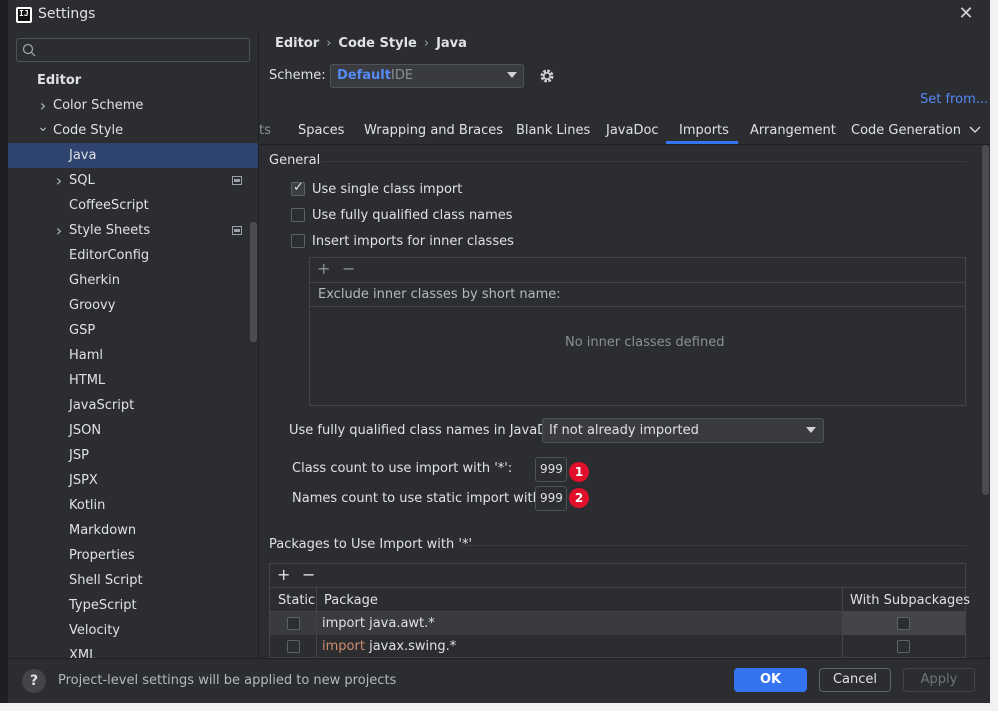  What do you see at coordinates (133, 80) in the screenshot?
I see `sidebar-item-editor: Editor` at bounding box center [133, 80].